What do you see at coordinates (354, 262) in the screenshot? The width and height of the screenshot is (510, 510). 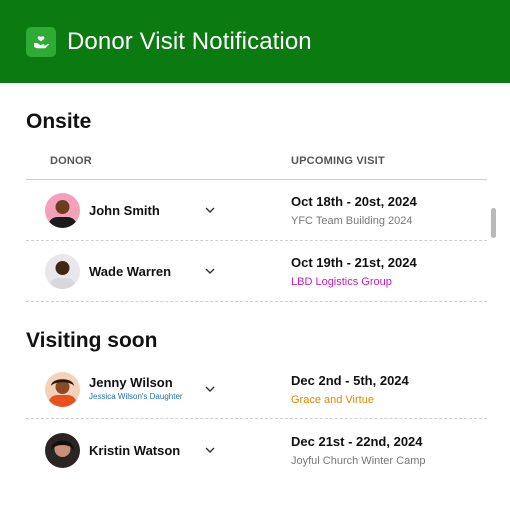 I see `visit-date: Oct 19th - 21st, 2024` at bounding box center [354, 262].